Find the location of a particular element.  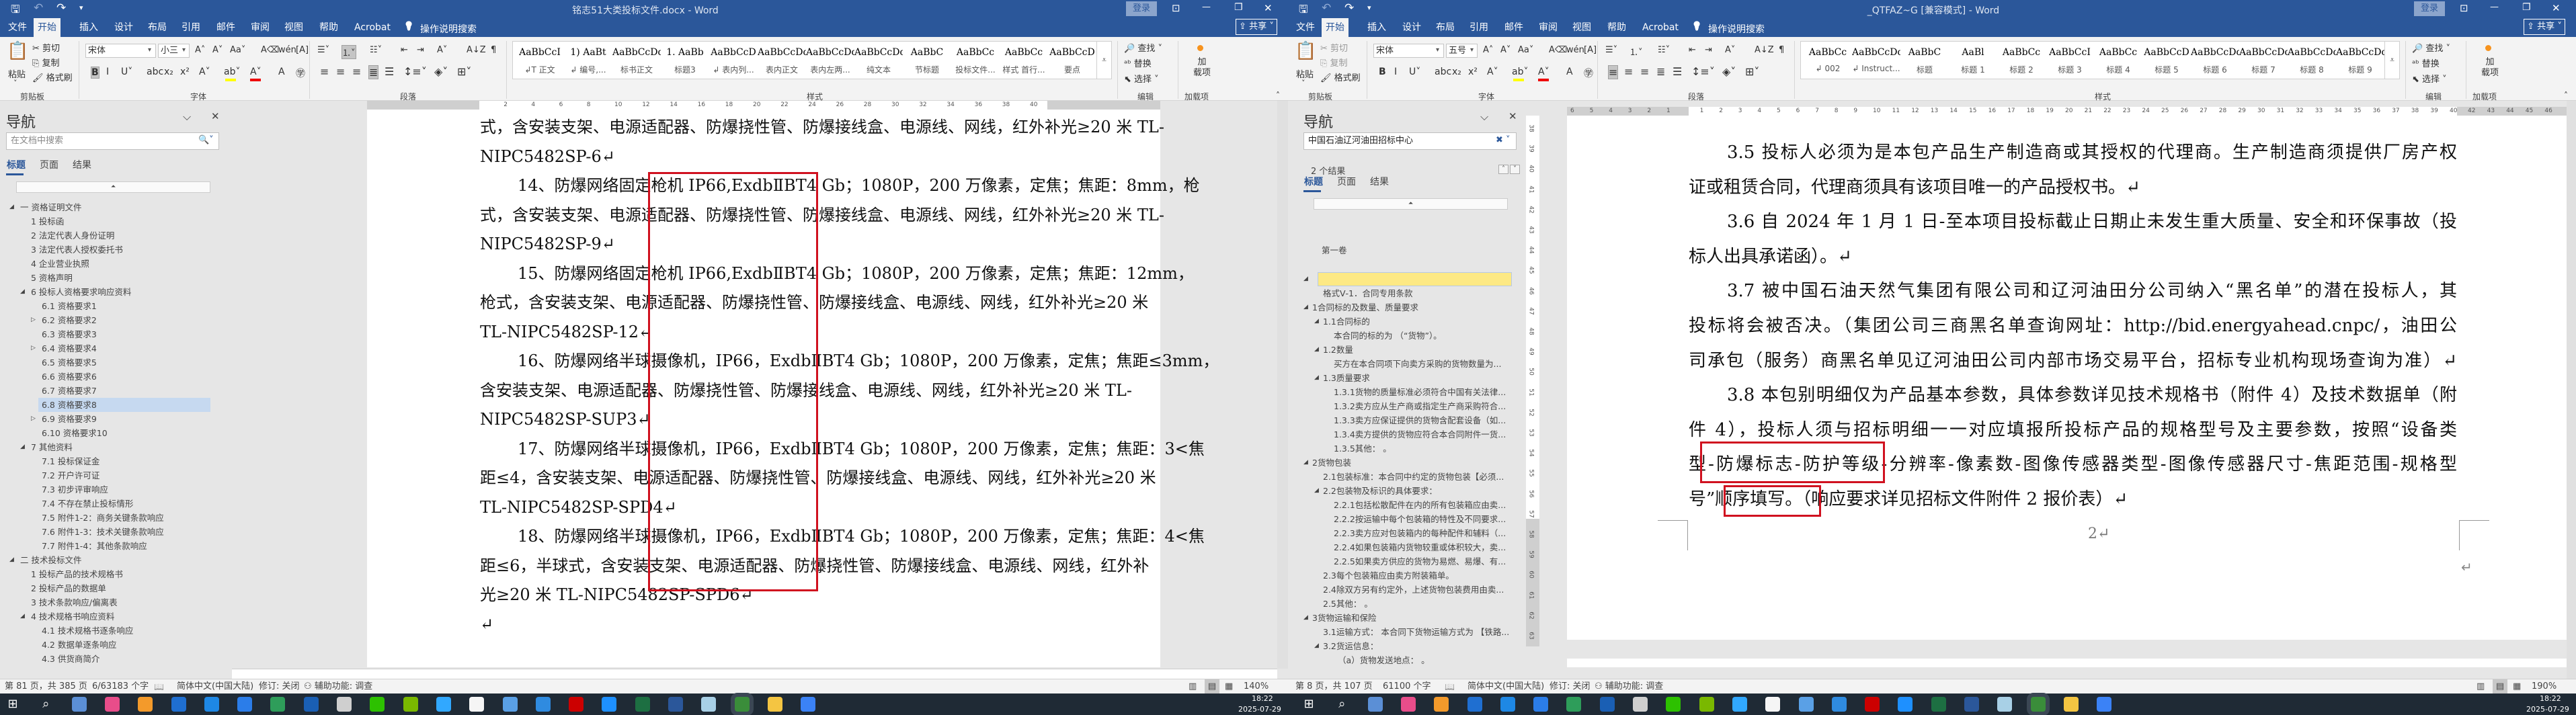

word-count: 61100 个字 is located at coordinates (1407, 686).